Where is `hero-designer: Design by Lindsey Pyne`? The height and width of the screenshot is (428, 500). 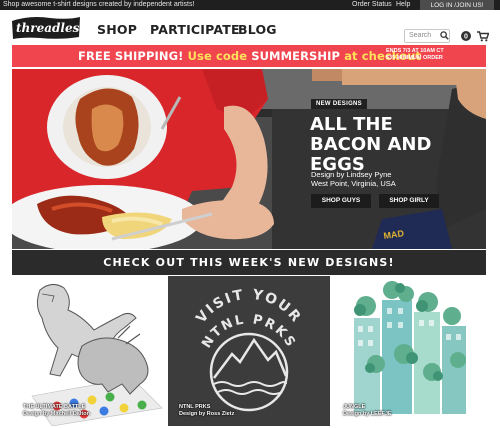
hero-designer: Design by Lindsey Pyne is located at coordinates (351, 174).